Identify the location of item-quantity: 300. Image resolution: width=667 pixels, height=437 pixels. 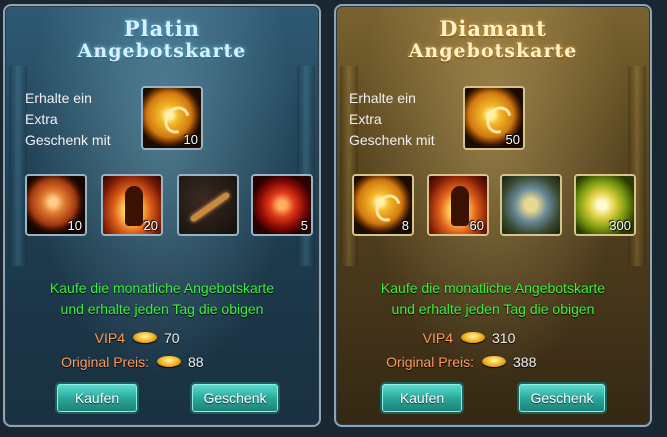
(620, 225).